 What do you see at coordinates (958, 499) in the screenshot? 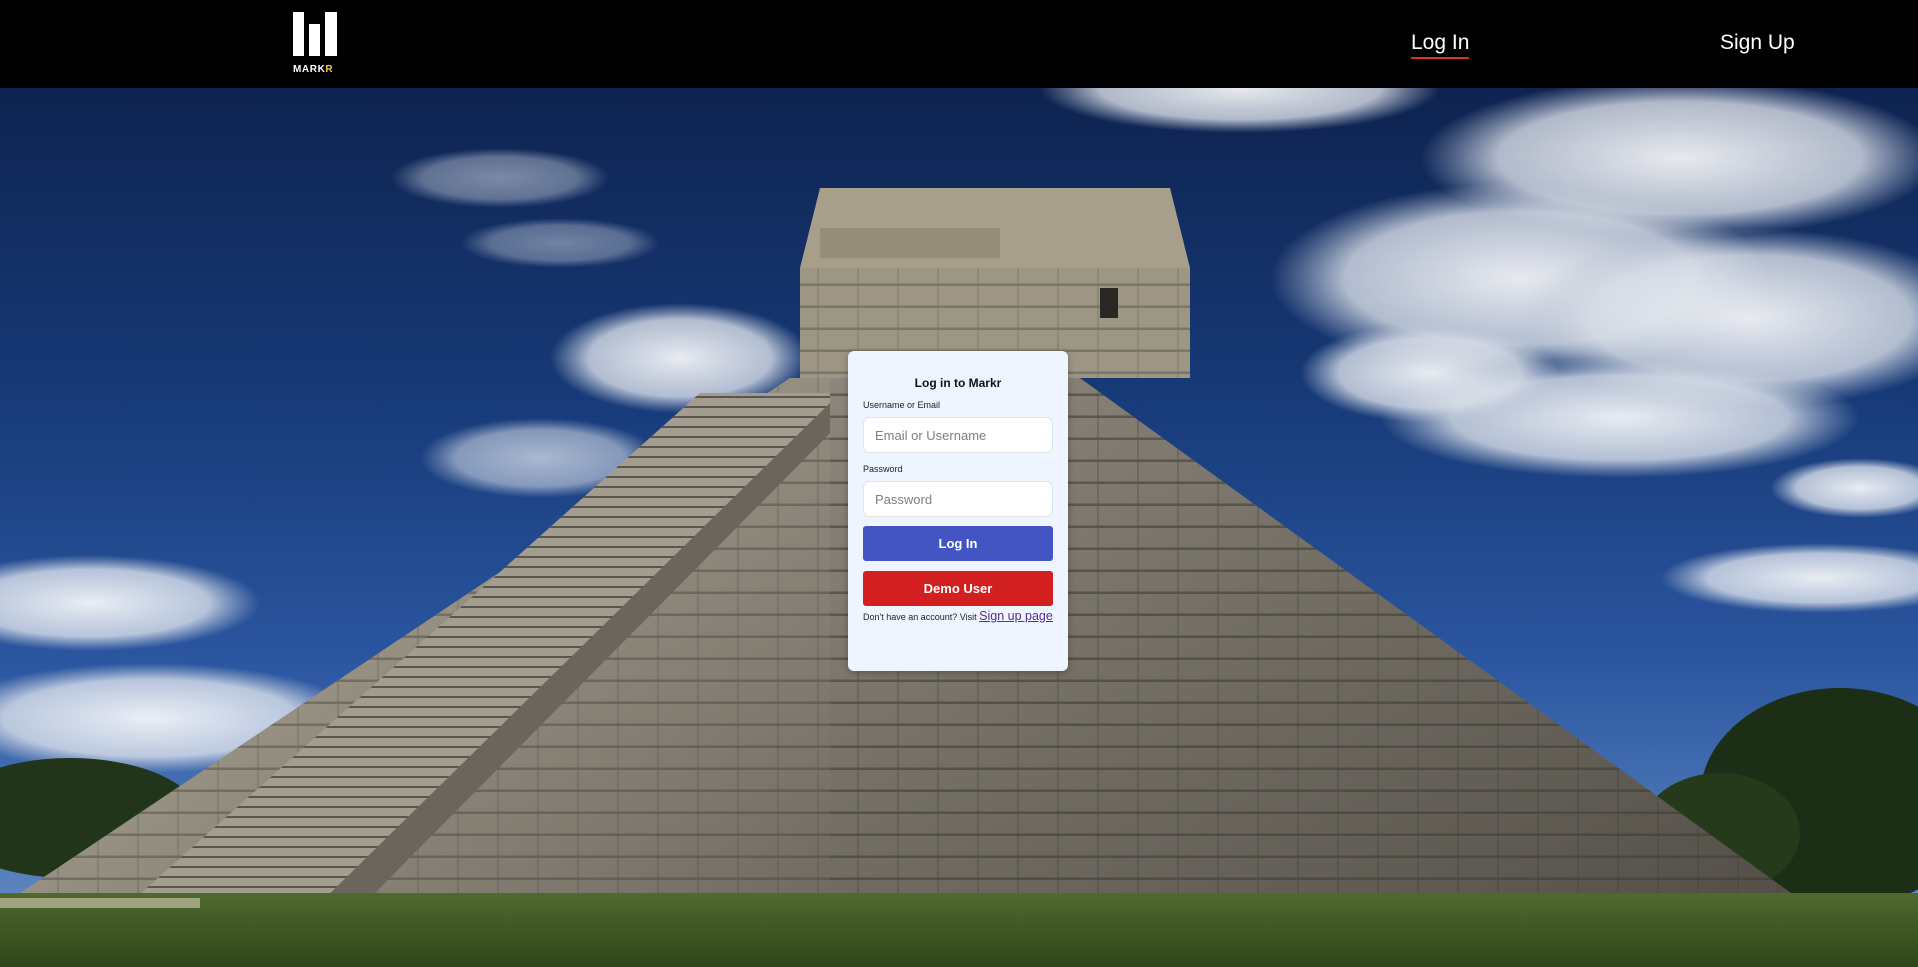
I see `password-input` at bounding box center [958, 499].